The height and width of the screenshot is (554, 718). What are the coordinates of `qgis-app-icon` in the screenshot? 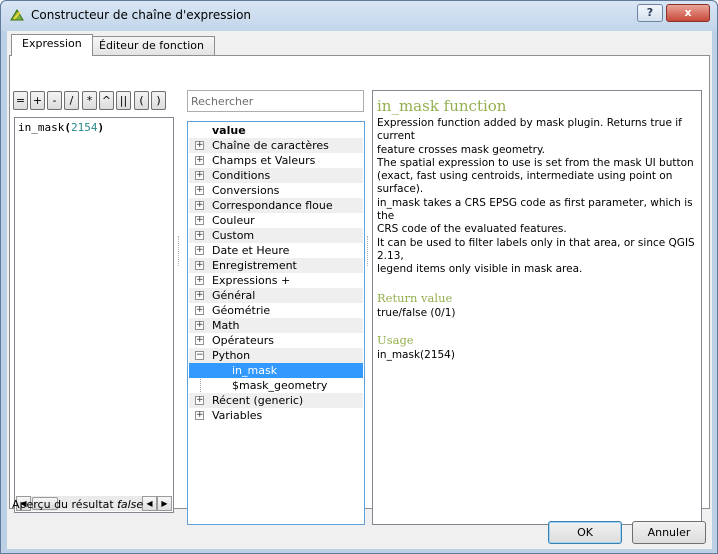 It's located at (17, 15).